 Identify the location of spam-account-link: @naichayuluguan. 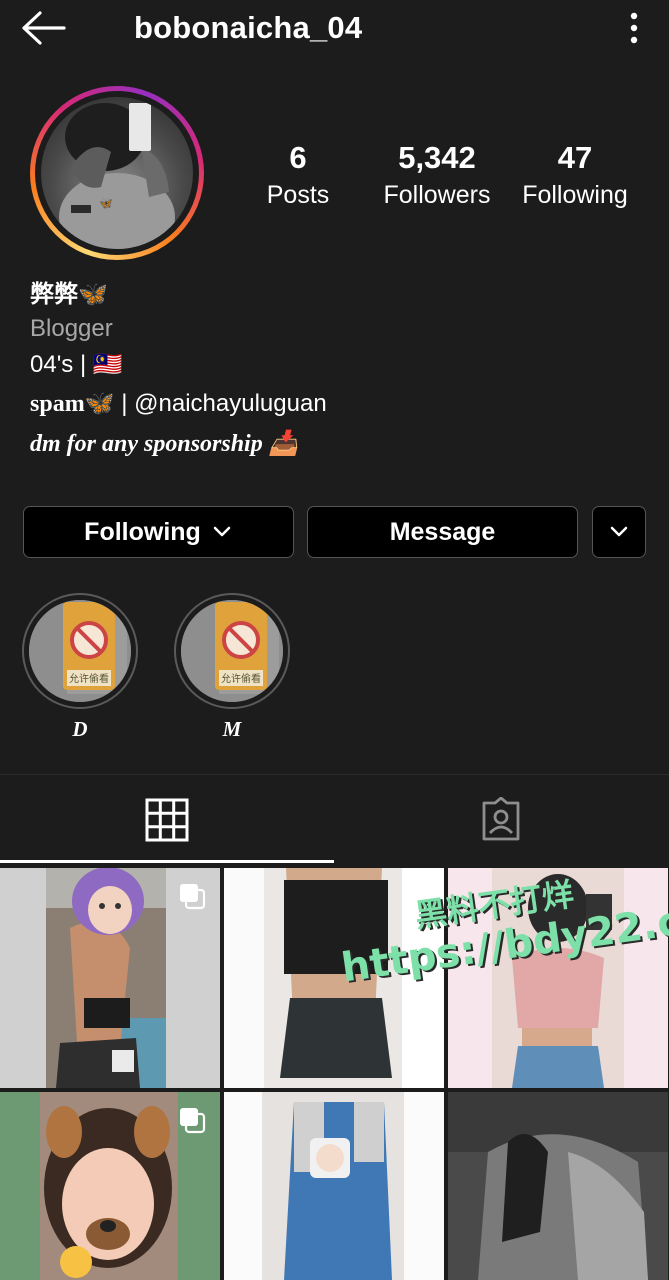
(230, 403).